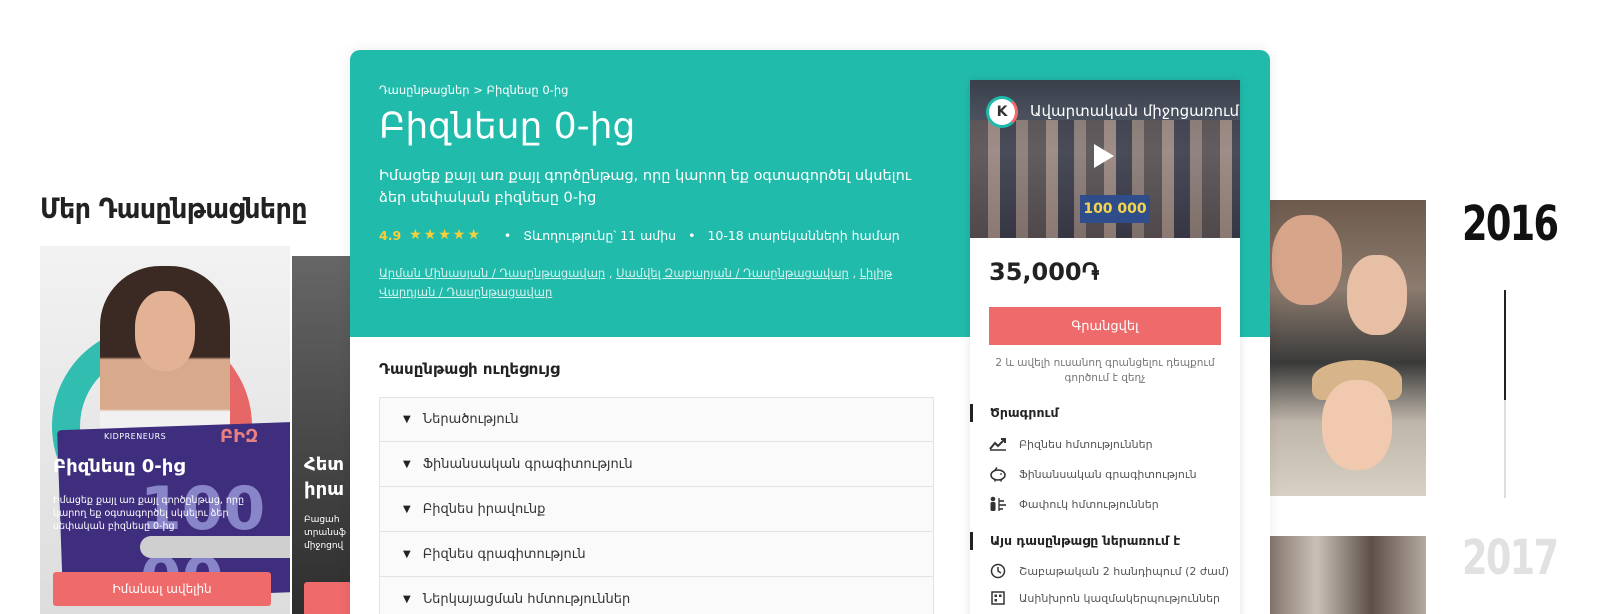 This screenshot has height=614, width=1600. What do you see at coordinates (1115, 209) in the screenshot?
I see `video-sign: 100 000` at bounding box center [1115, 209].